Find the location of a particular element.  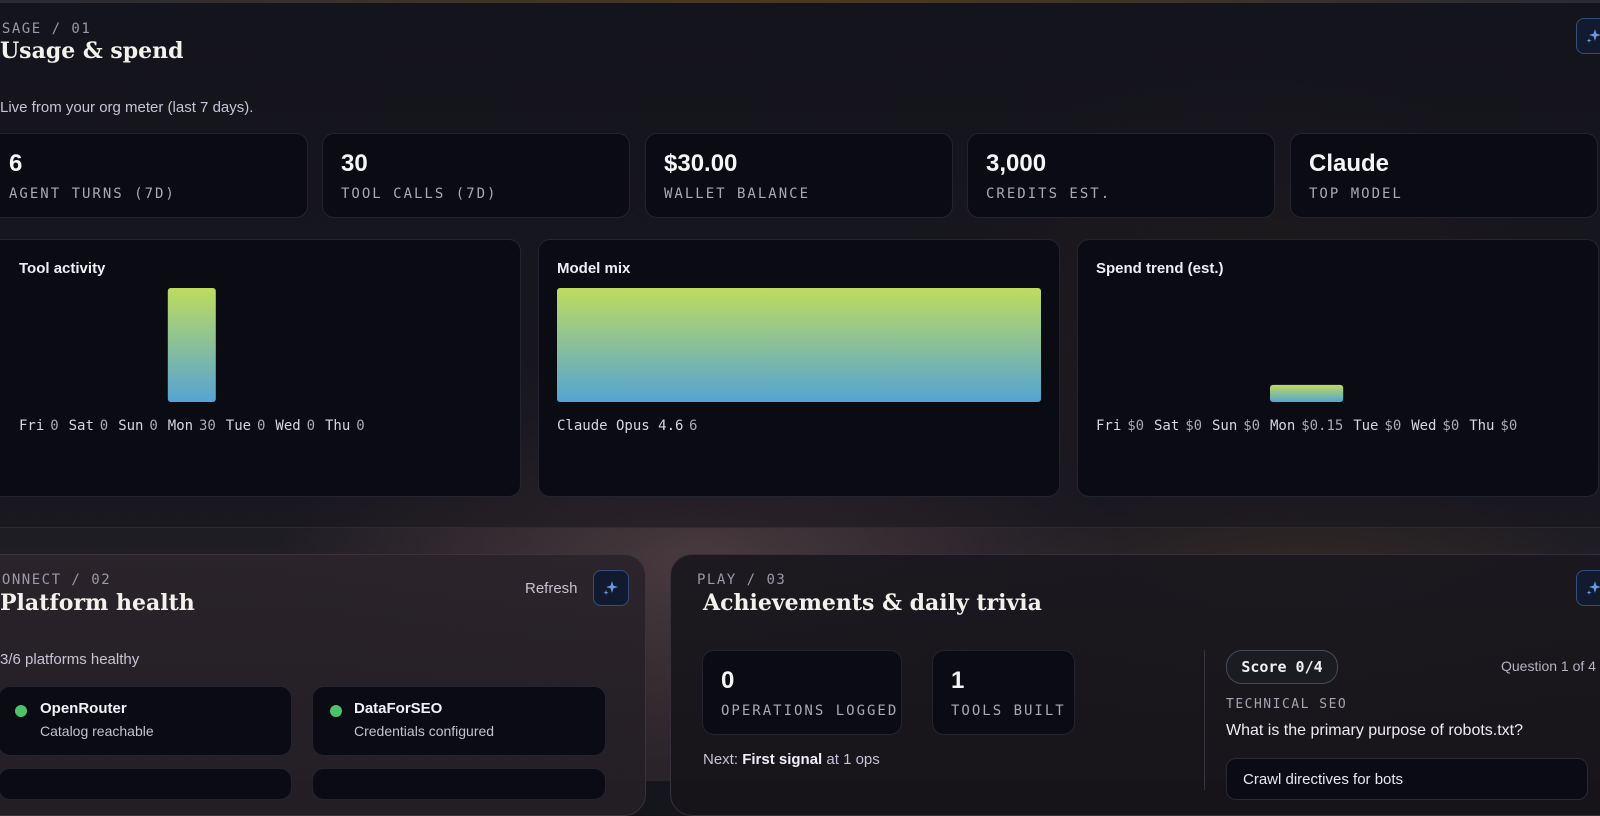

value-label: 6 is located at coordinates (693, 426).